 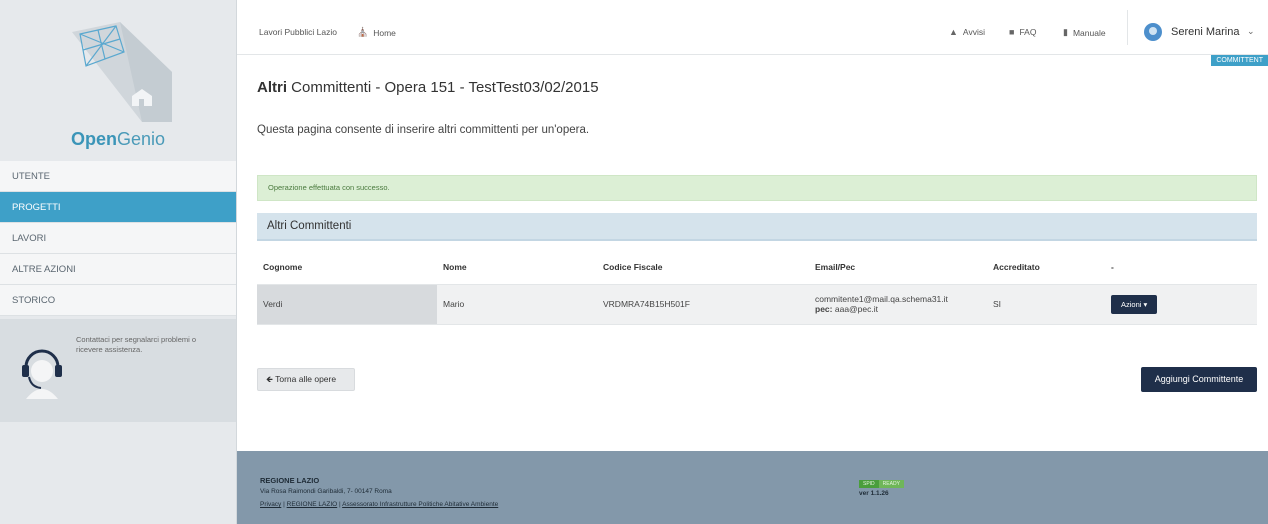 I want to click on faq-link: ■ FAQ, so click(x=1022, y=32).